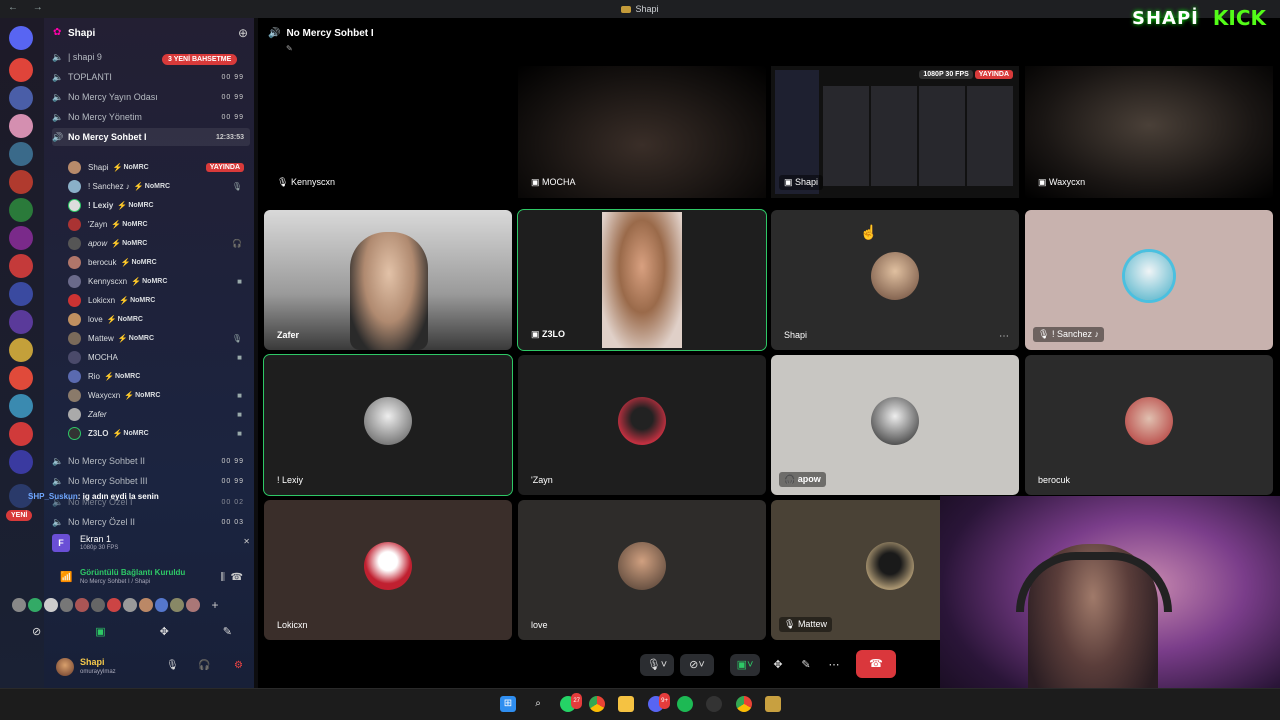 This screenshot has width=1280, height=720. Describe the element at coordinates (657, 665) in the screenshot. I see `mic-toggle-icon: 🎙˅` at that location.